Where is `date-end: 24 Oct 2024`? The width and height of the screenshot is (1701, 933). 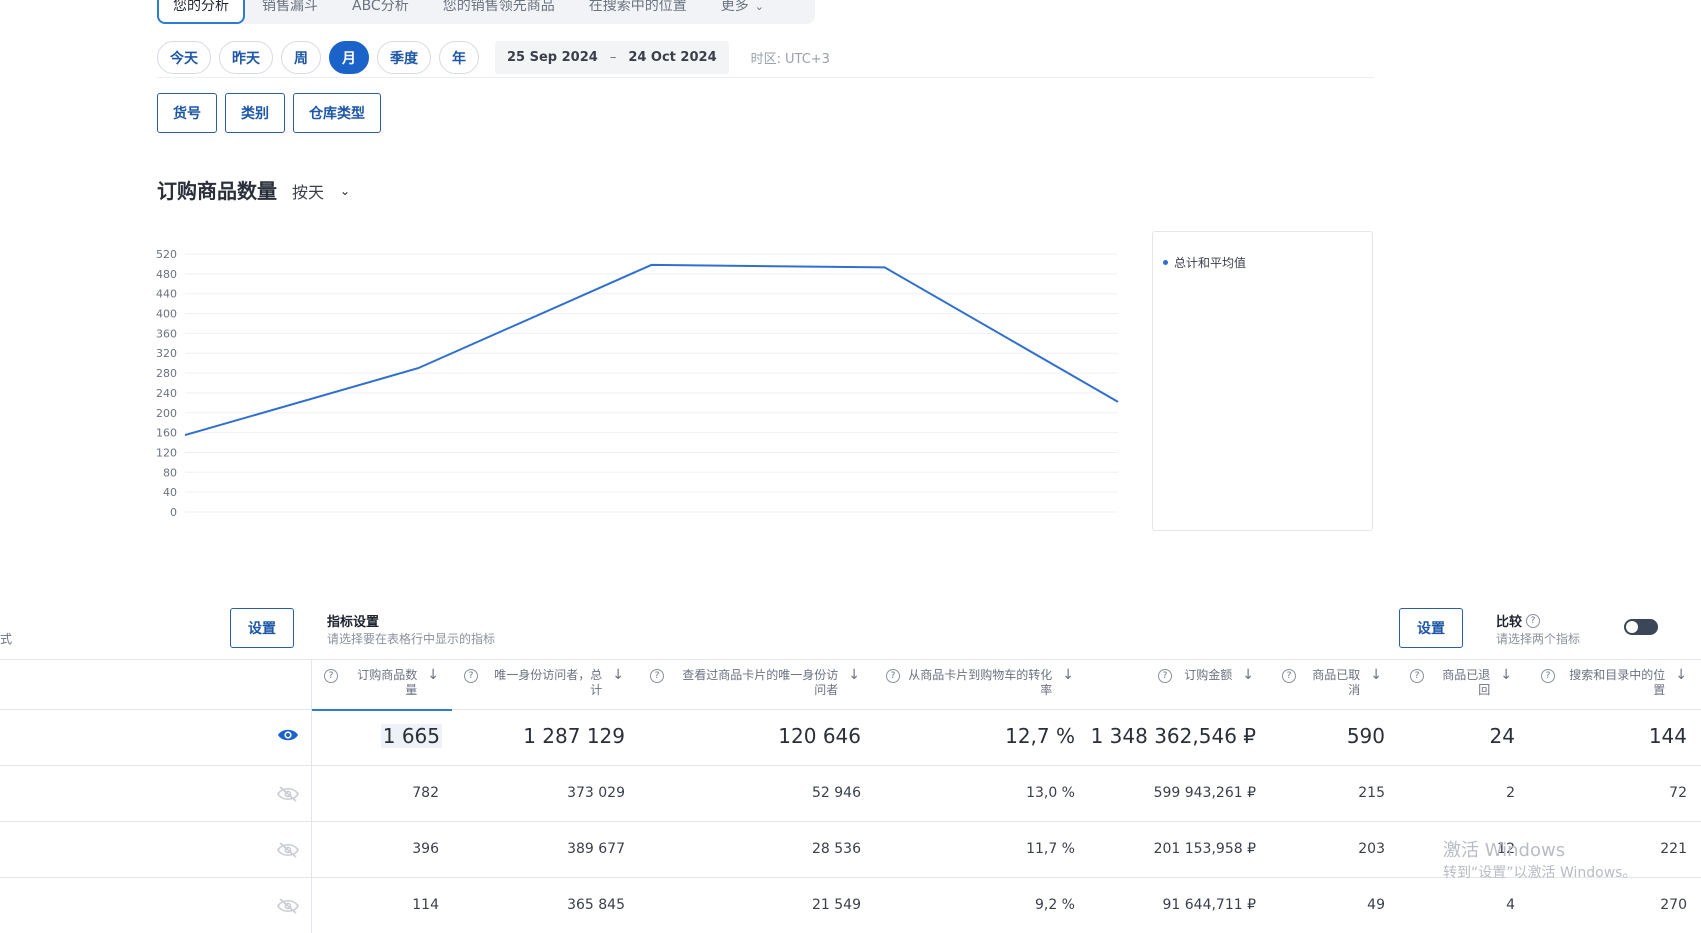 date-end: 24 Oct 2024 is located at coordinates (672, 57).